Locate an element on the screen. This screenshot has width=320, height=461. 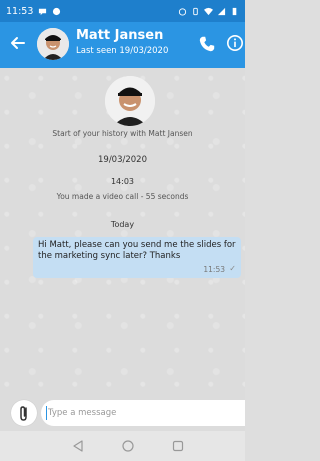
profile-photo is located at coordinates (130, 101).